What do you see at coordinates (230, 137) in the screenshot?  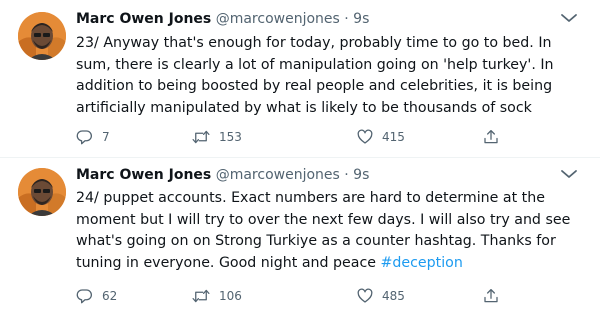 I see `retweet-count: 153` at bounding box center [230, 137].